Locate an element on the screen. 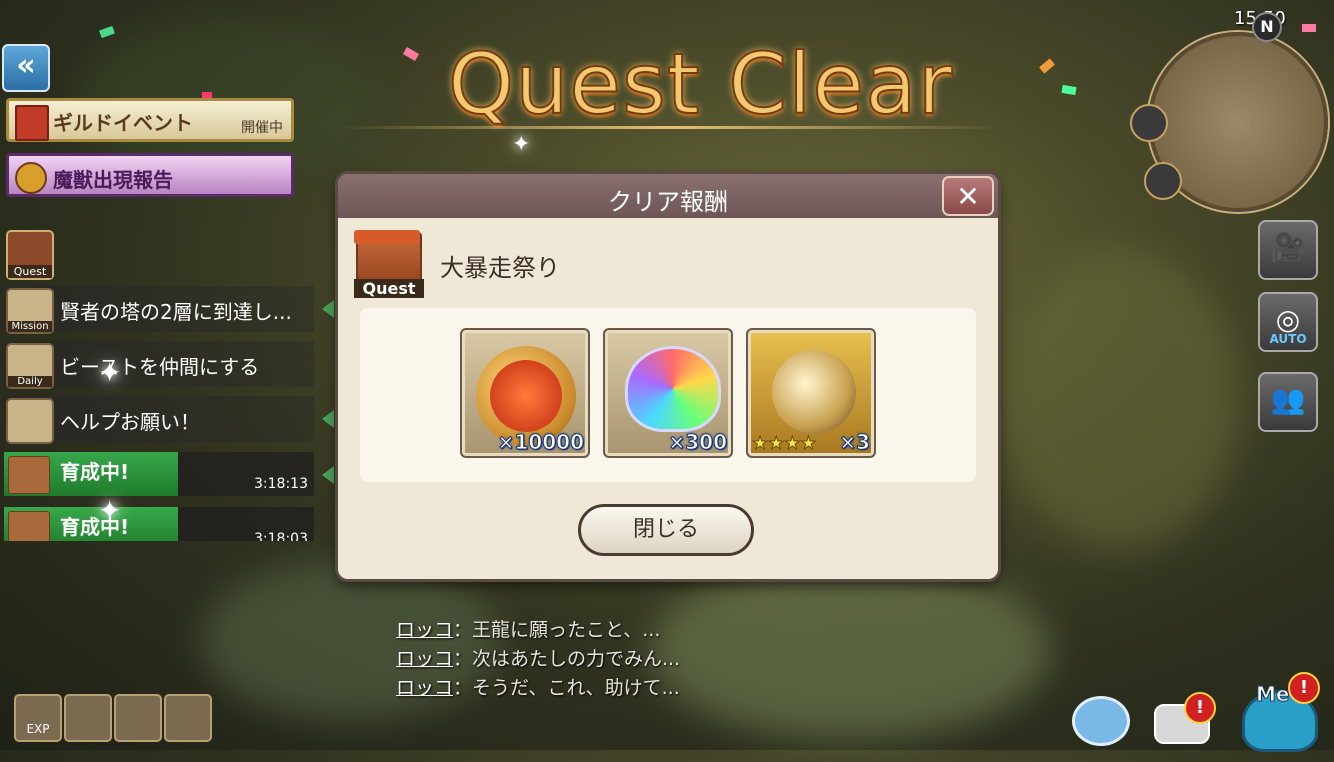 The height and width of the screenshot is (762, 1334). reward-list: ×10000 ×300 ★★★★ ×3 is located at coordinates (668, 395).